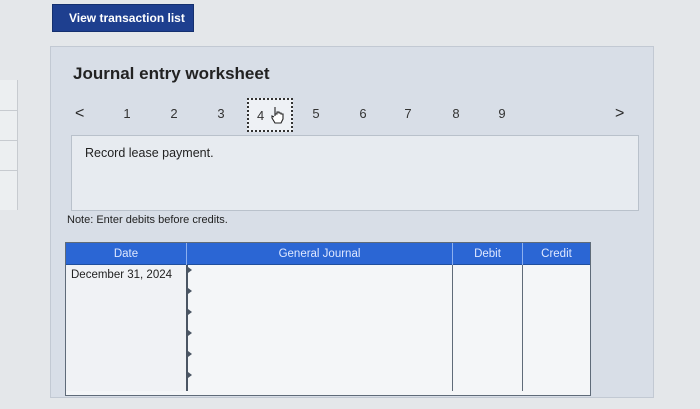 The height and width of the screenshot is (409, 700). Describe the element at coordinates (261, 115) in the screenshot. I see `nav-item-4-label: 4` at that location.